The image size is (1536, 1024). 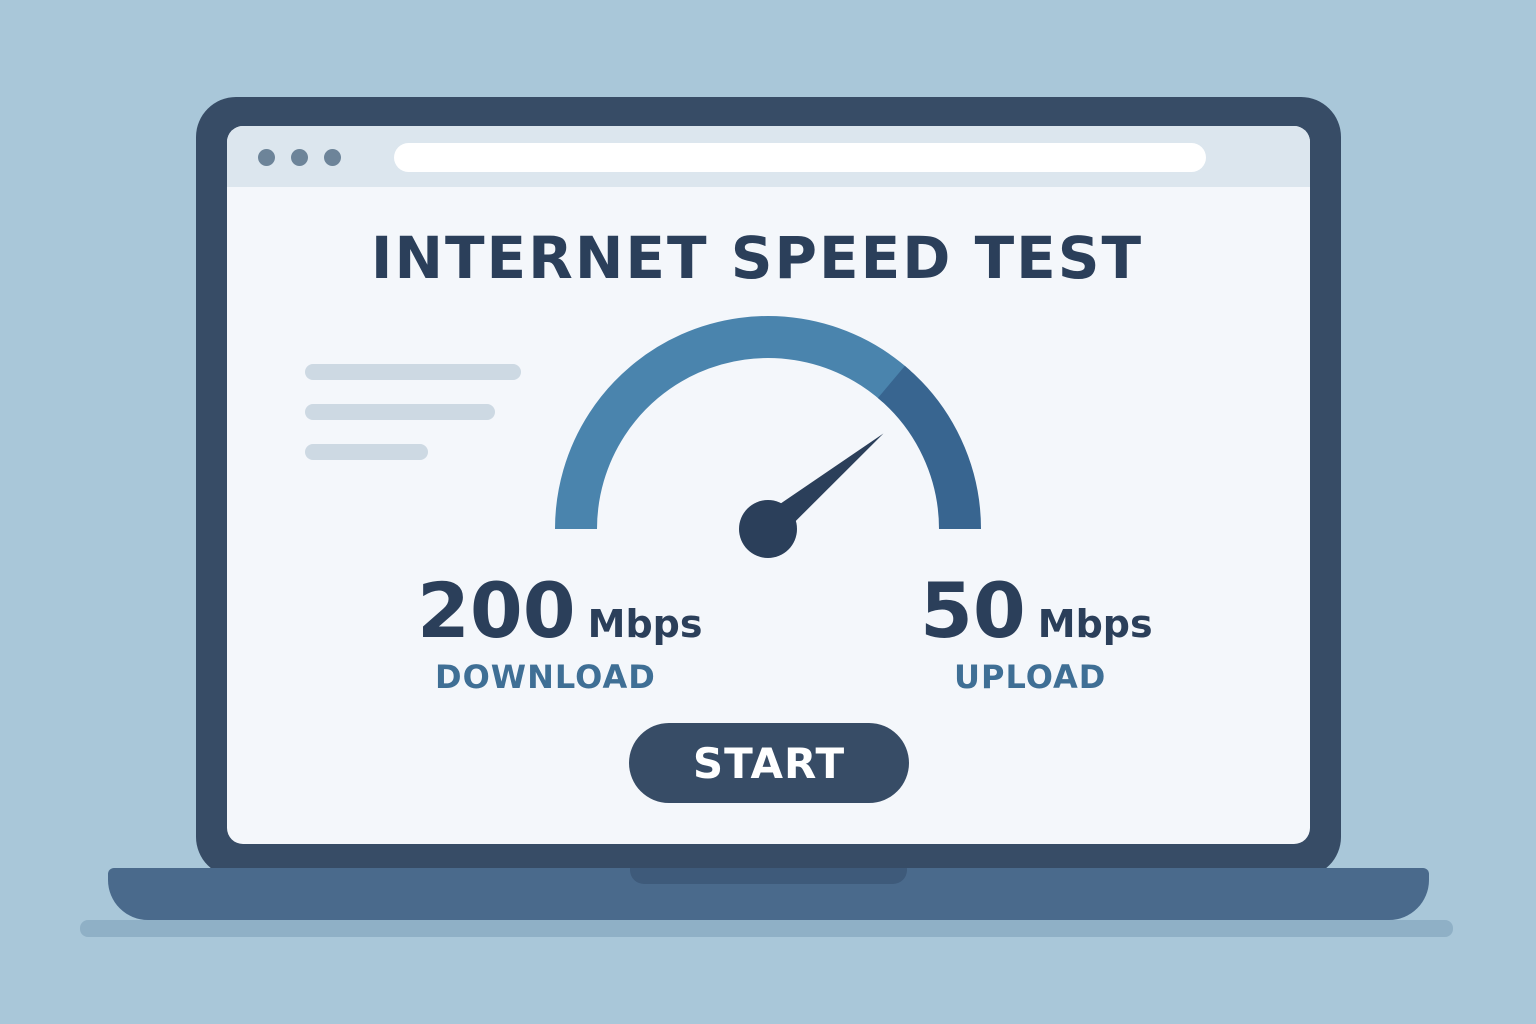 I want to click on upload-label: UPLOAD, so click(x=1030, y=677).